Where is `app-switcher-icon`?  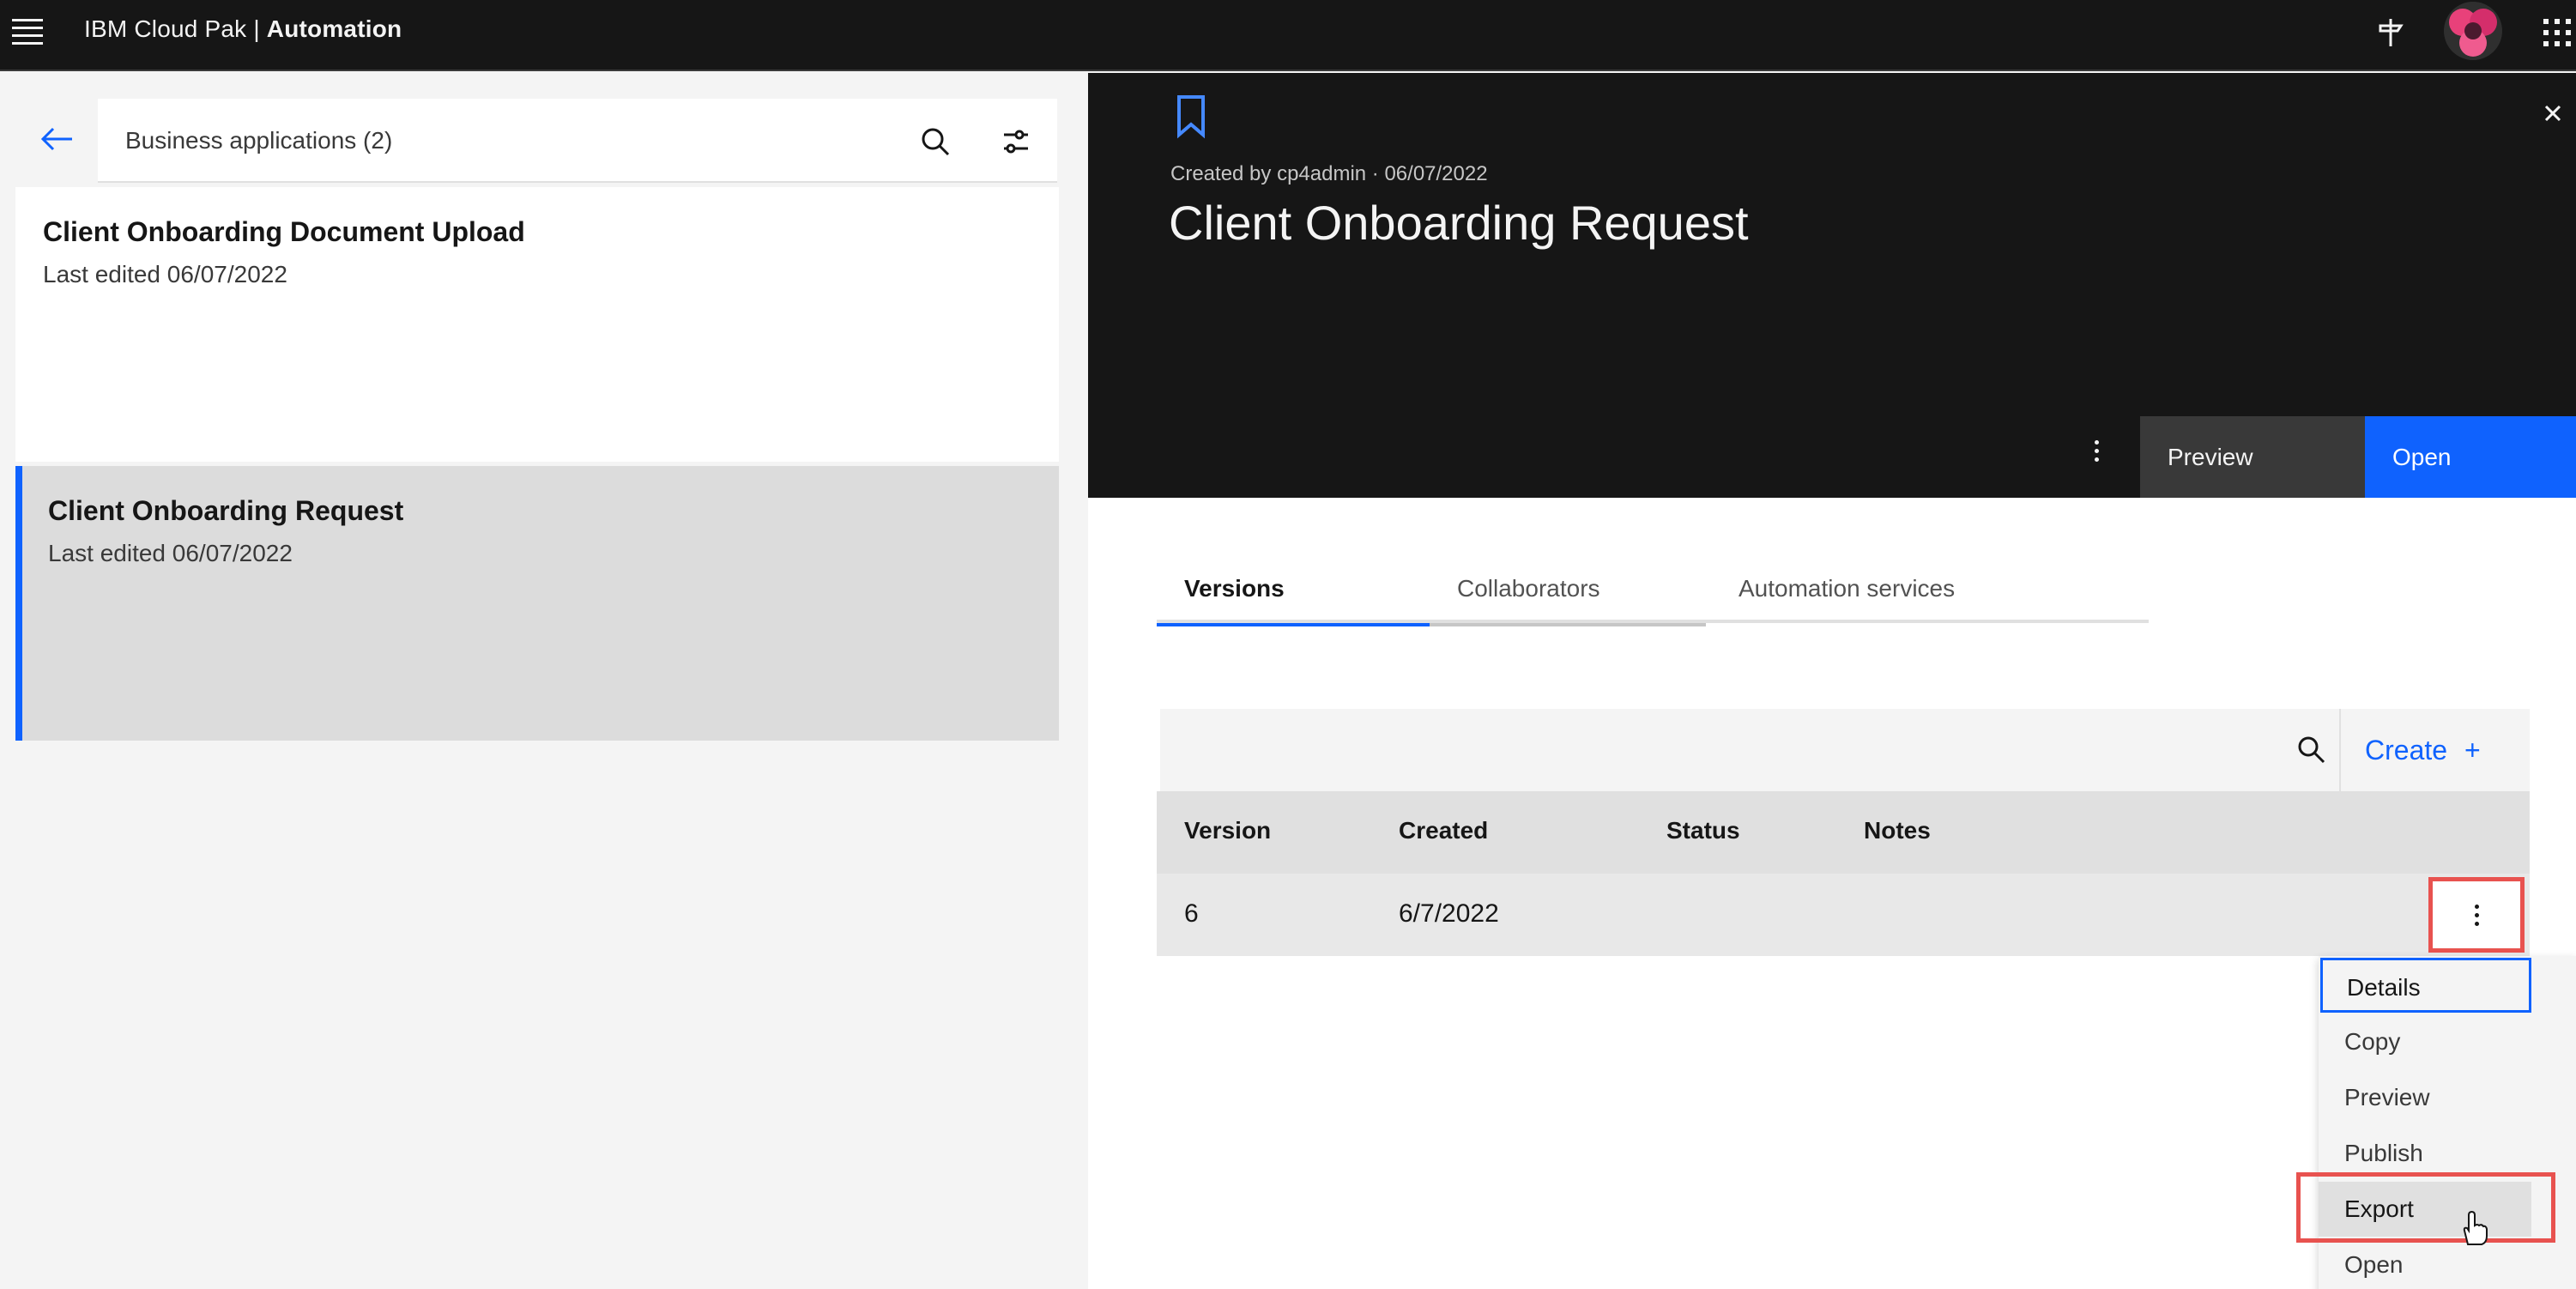 app-switcher-icon is located at coordinates (2557, 32).